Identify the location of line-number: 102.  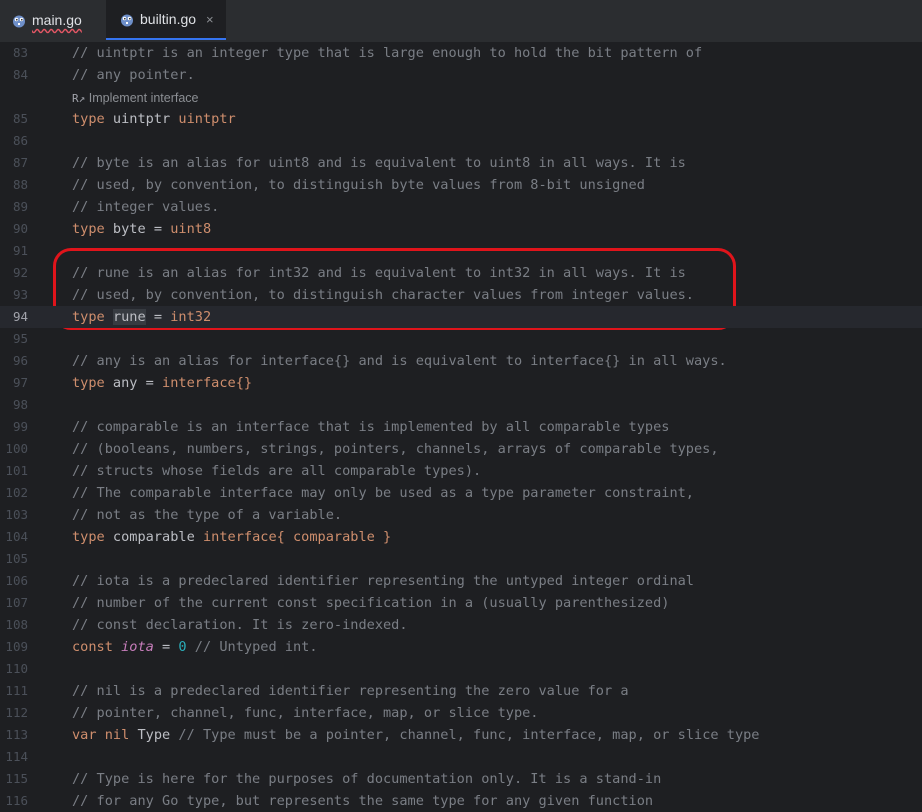
(14, 493).